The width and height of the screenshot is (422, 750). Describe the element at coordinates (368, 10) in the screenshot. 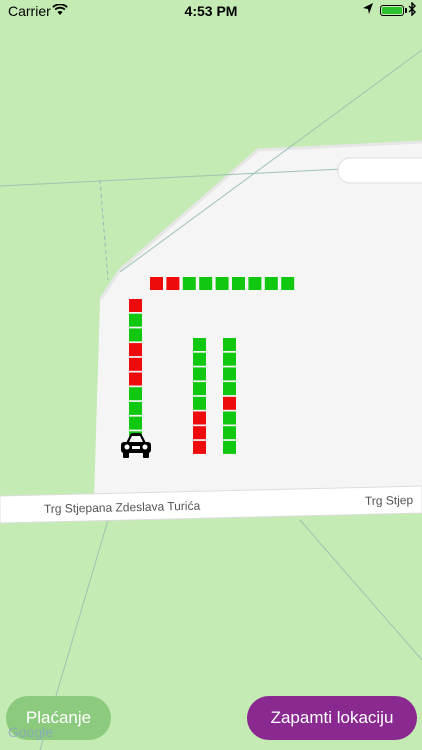

I see `location-arrow-icon` at that location.